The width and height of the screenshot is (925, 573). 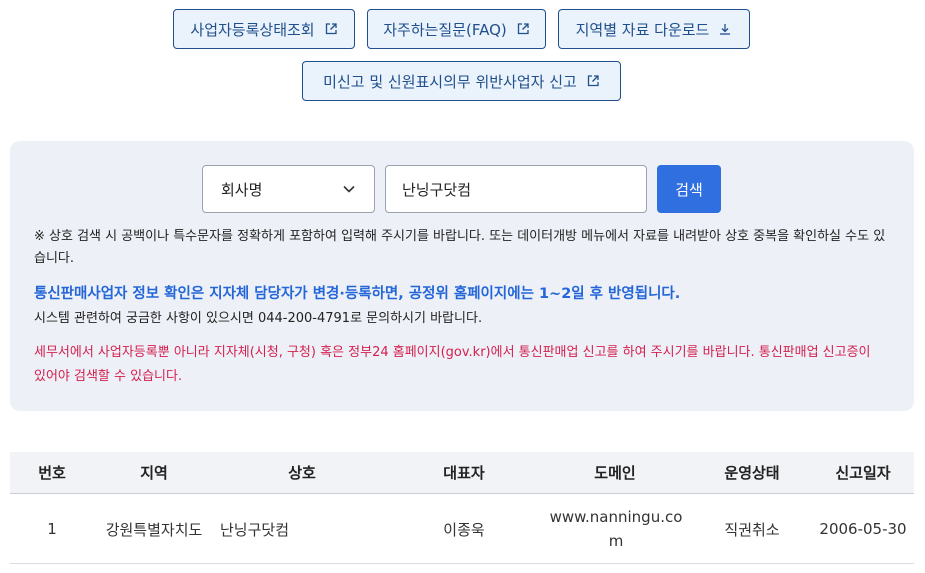 What do you see at coordinates (689, 189) in the screenshot?
I see `search-button: 검색` at bounding box center [689, 189].